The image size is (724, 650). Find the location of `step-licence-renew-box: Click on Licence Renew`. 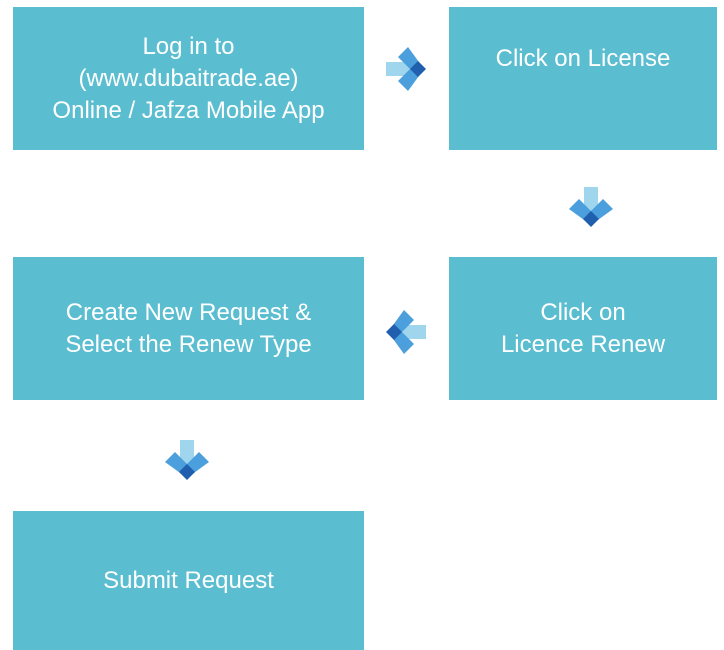

step-licence-renew-box: Click on Licence Renew is located at coordinates (583, 328).